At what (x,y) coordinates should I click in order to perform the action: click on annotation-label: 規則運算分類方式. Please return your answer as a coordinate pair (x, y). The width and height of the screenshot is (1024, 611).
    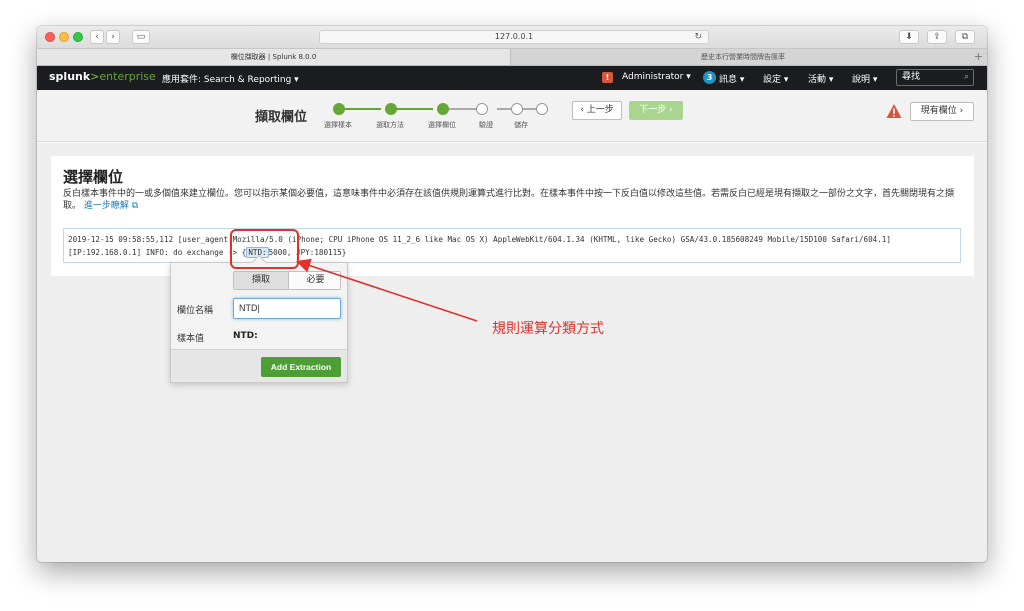
    Looking at the image, I should click on (548, 329).